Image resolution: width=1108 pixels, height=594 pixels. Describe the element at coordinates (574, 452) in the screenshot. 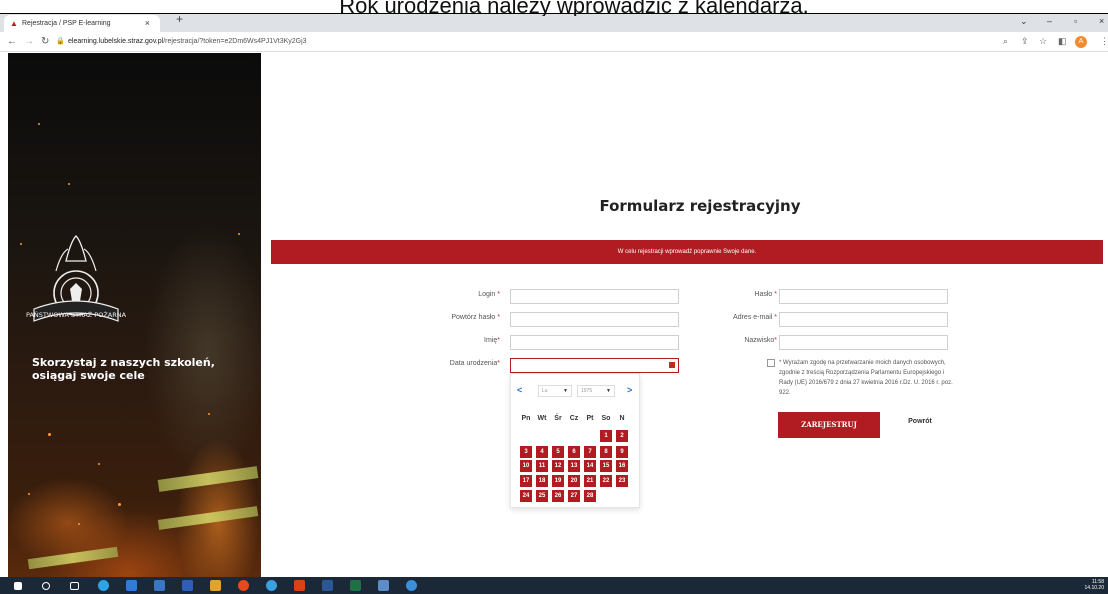

I see `calendar-day: 6` at that location.